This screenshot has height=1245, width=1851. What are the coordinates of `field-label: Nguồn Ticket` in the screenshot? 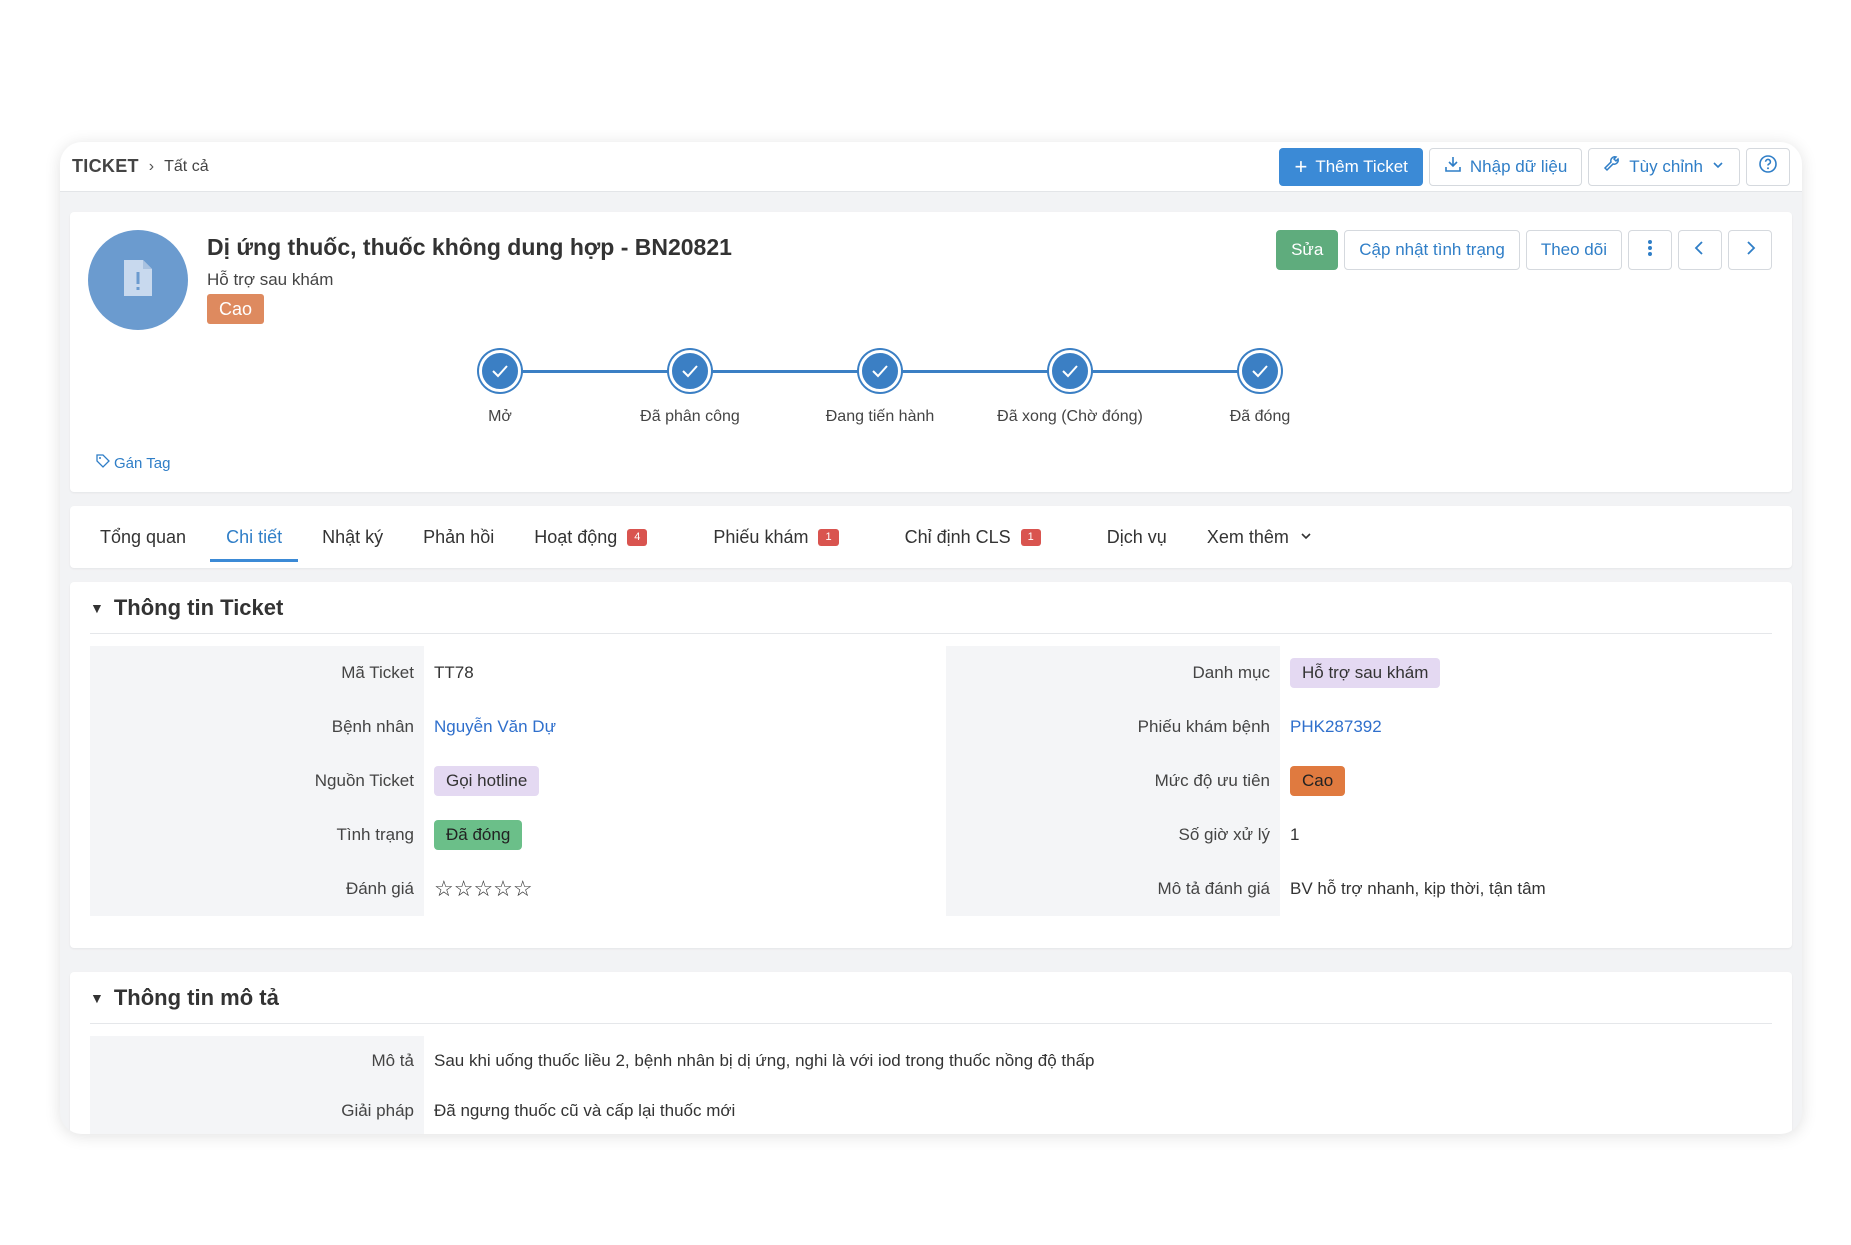 It's located at (364, 780).